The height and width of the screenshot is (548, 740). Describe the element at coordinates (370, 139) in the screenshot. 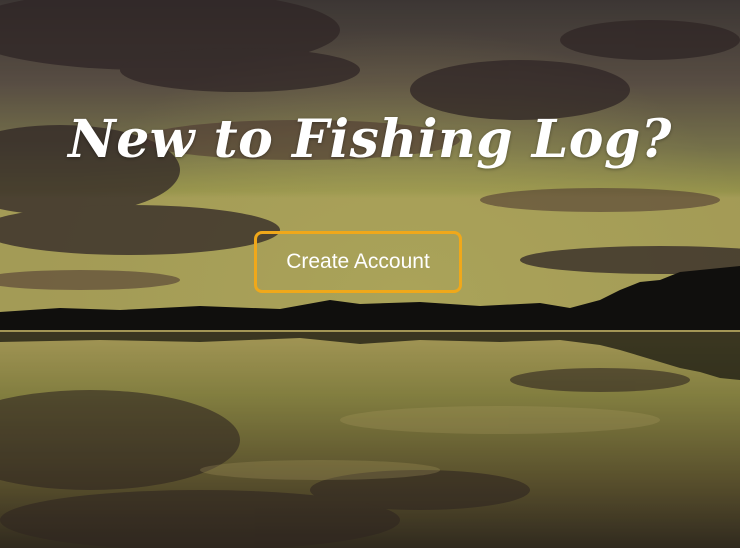

I see `hero-headline: New to Fishing Log?` at that location.